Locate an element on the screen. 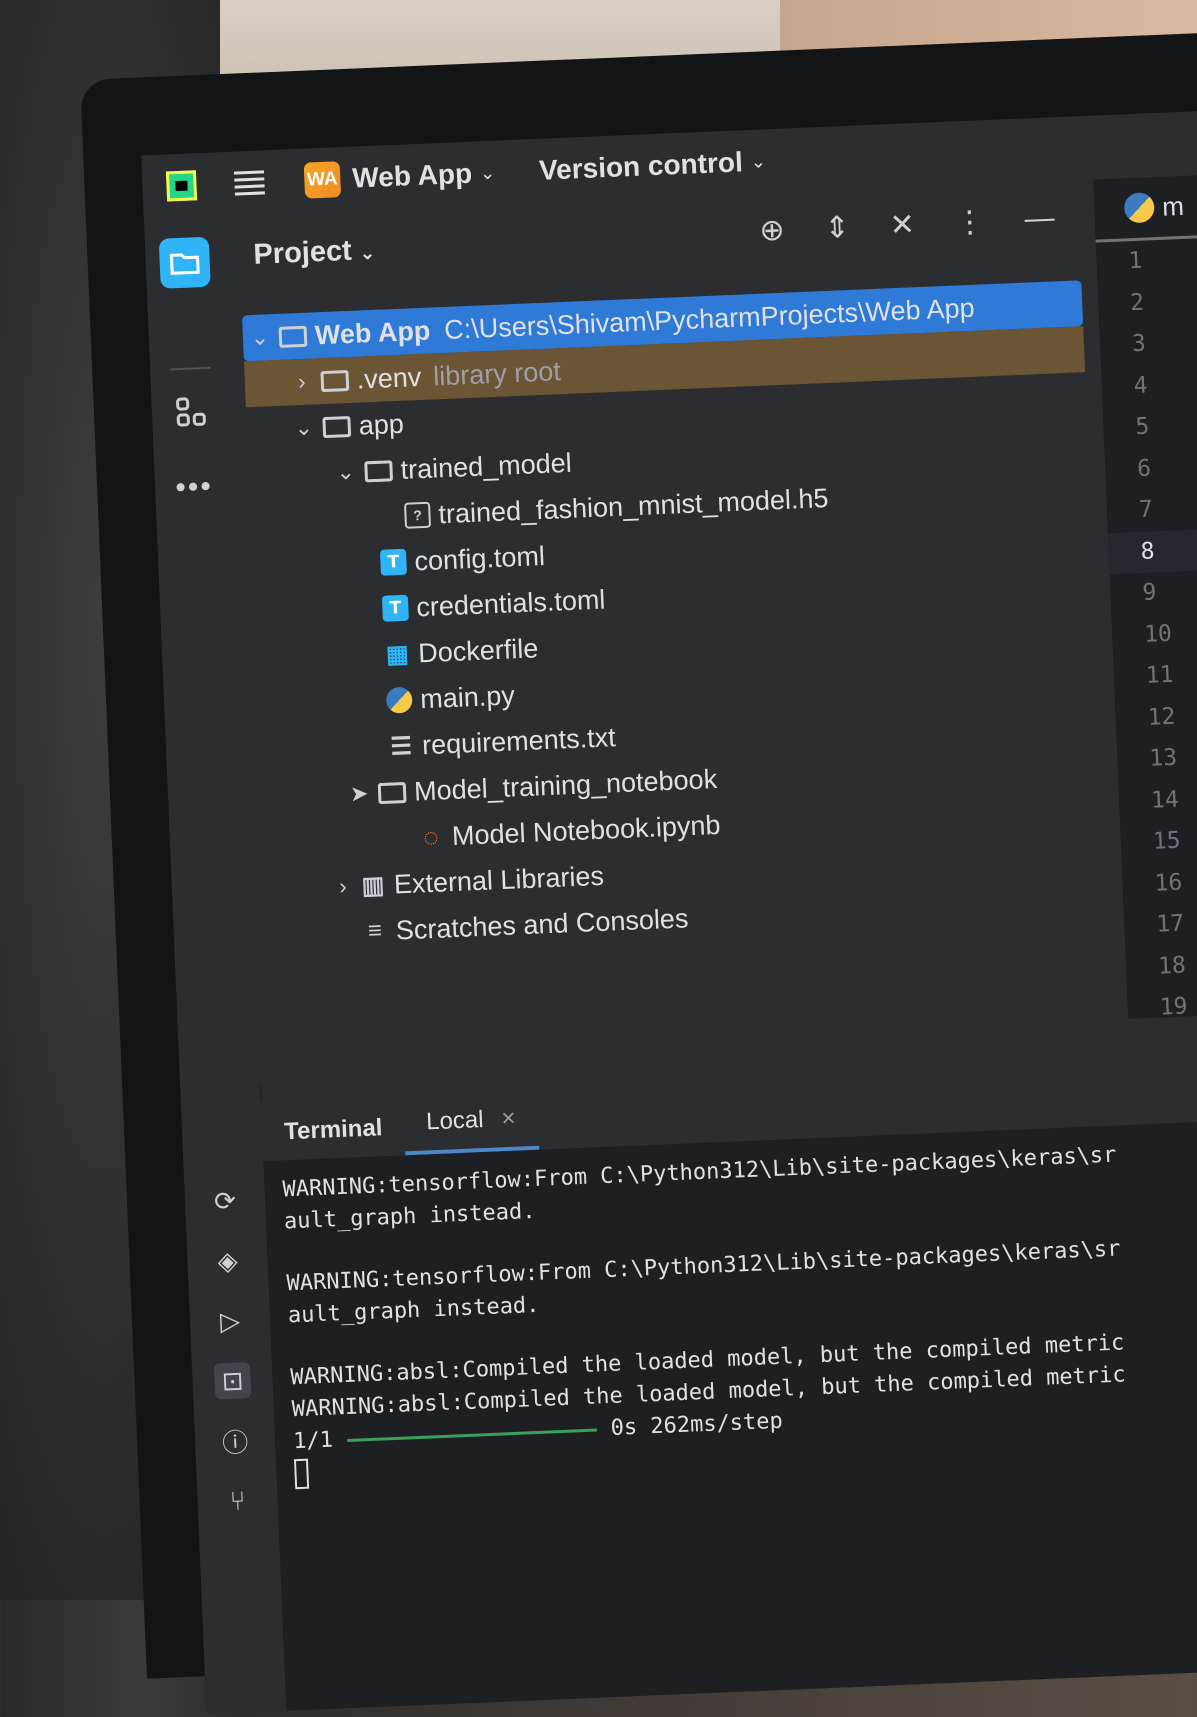 The image size is (1197, 1717). tab-local: Local × is located at coordinates (471, 1129).